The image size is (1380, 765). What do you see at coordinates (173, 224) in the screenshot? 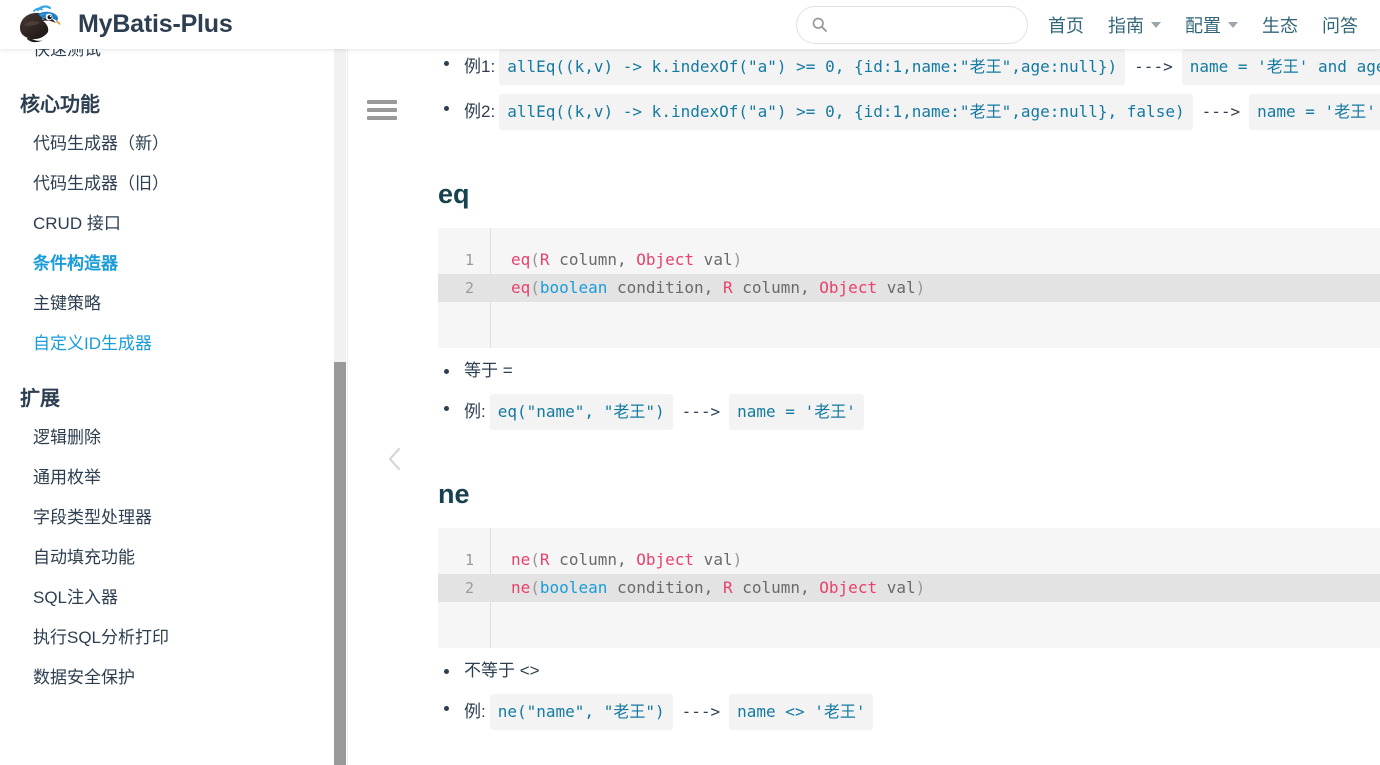
I see `sidebar-item-crud: CRUD 接口` at bounding box center [173, 224].